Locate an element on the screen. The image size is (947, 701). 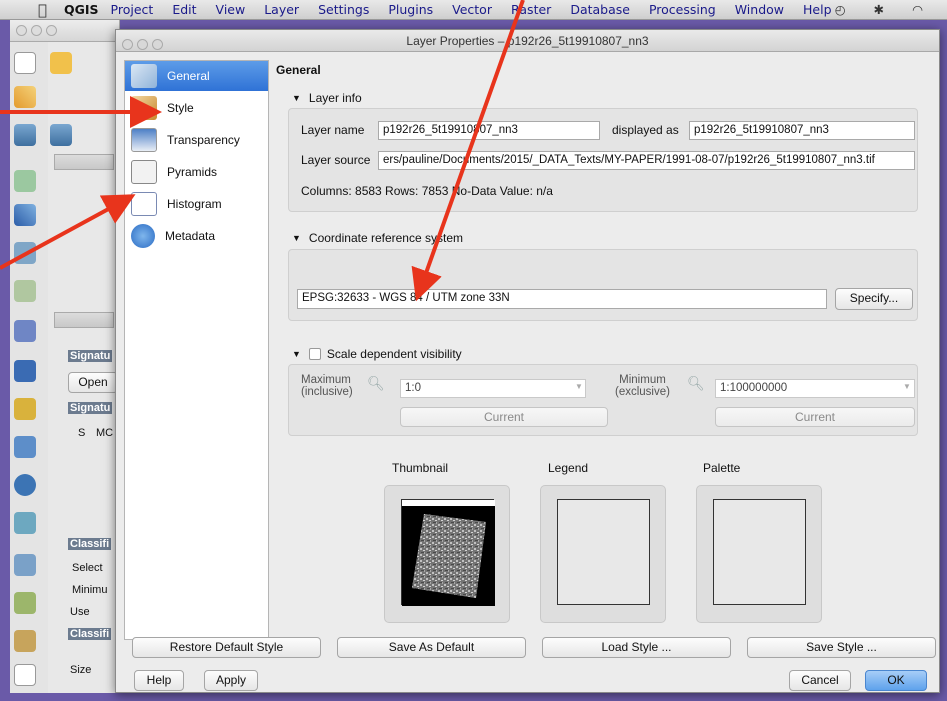
legend-label: Legend is located at coordinates (568, 468).